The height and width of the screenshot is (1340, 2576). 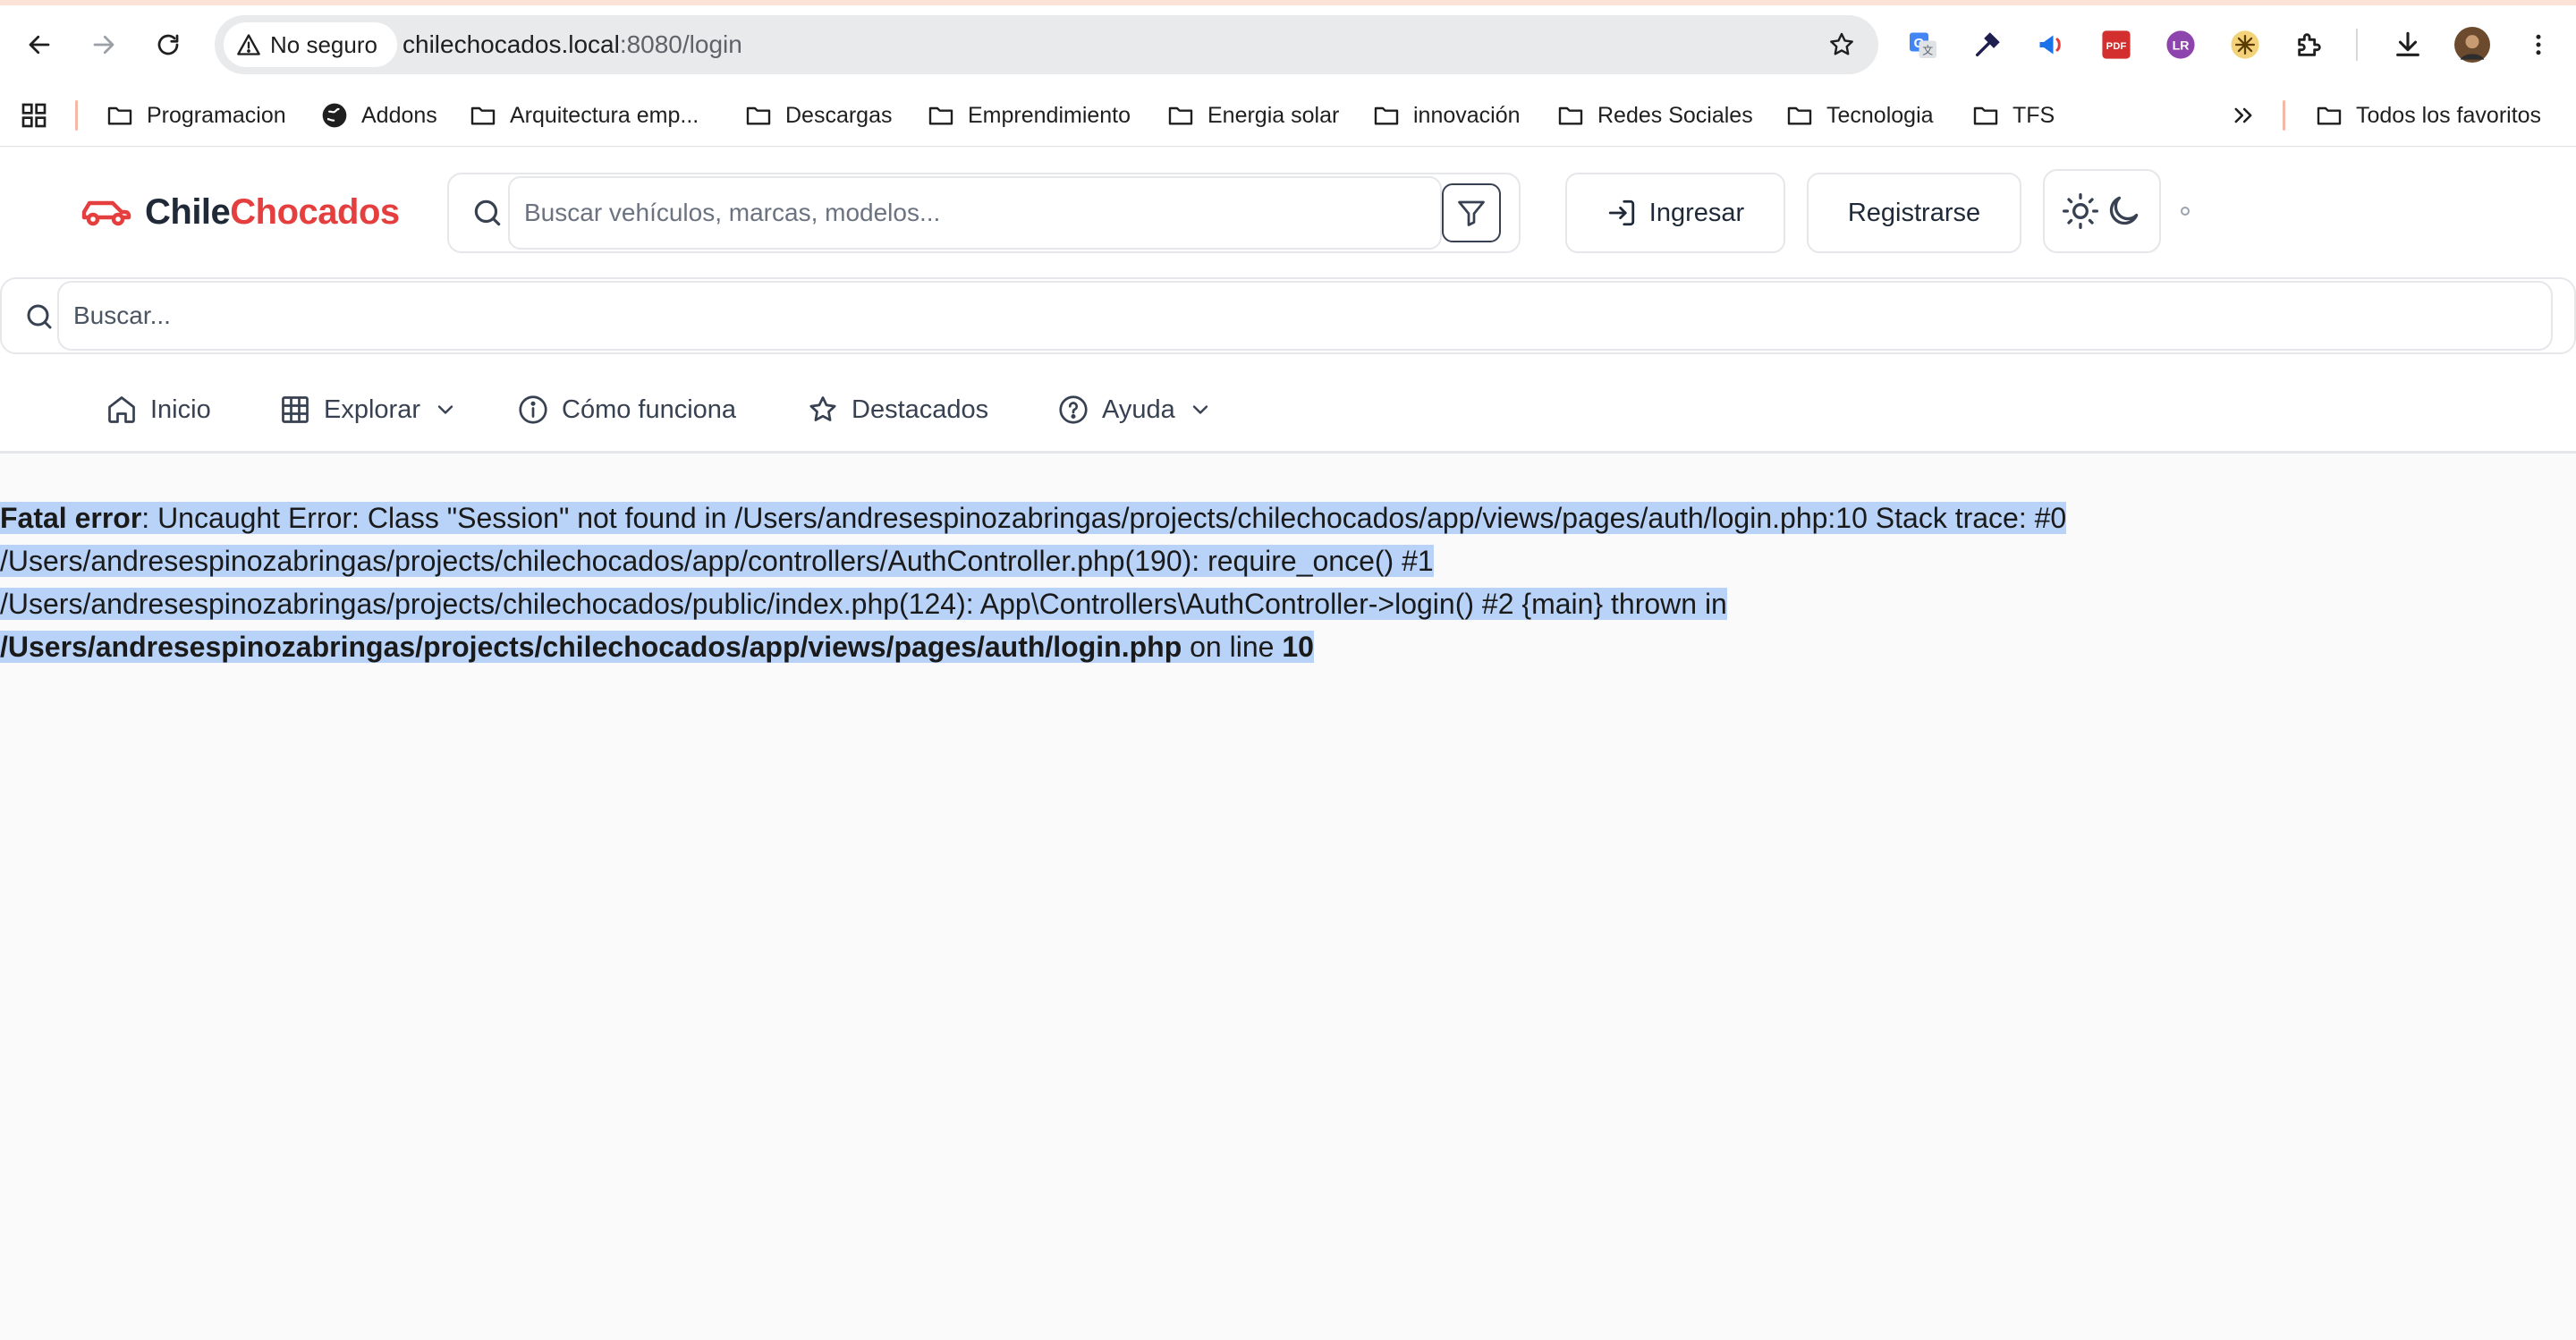 What do you see at coordinates (1842, 45) in the screenshot?
I see `bookmark-star-button` at bounding box center [1842, 45].